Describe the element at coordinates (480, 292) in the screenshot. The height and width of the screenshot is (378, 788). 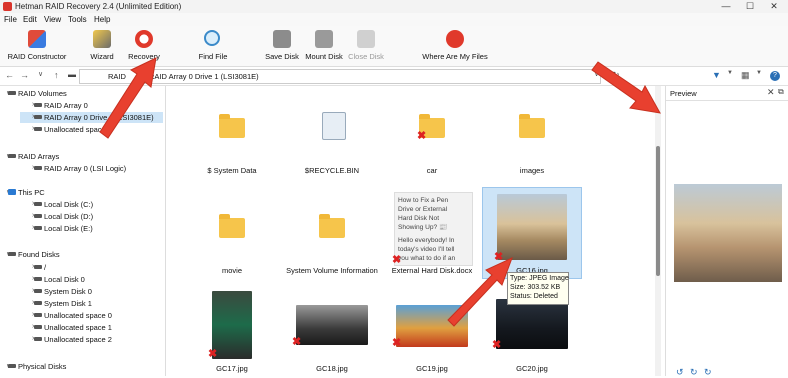
I see `arrow-to-gc16` at that location.